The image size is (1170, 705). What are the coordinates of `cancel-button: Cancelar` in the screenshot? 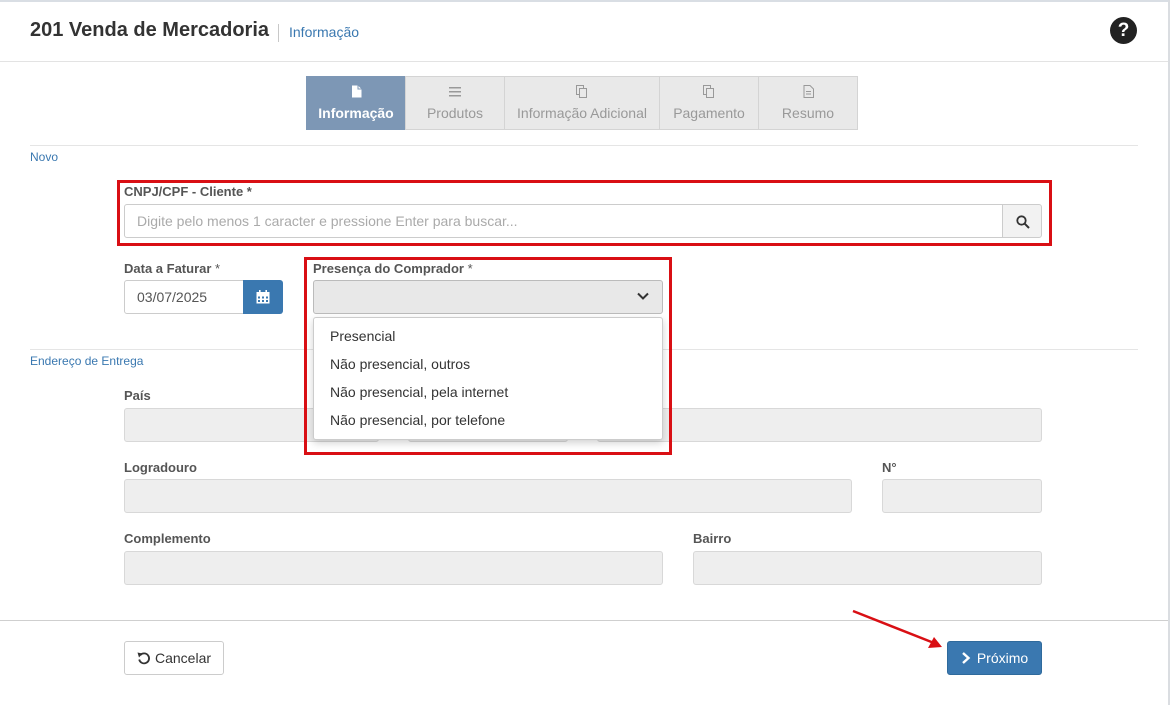 It's located at (174, 658).